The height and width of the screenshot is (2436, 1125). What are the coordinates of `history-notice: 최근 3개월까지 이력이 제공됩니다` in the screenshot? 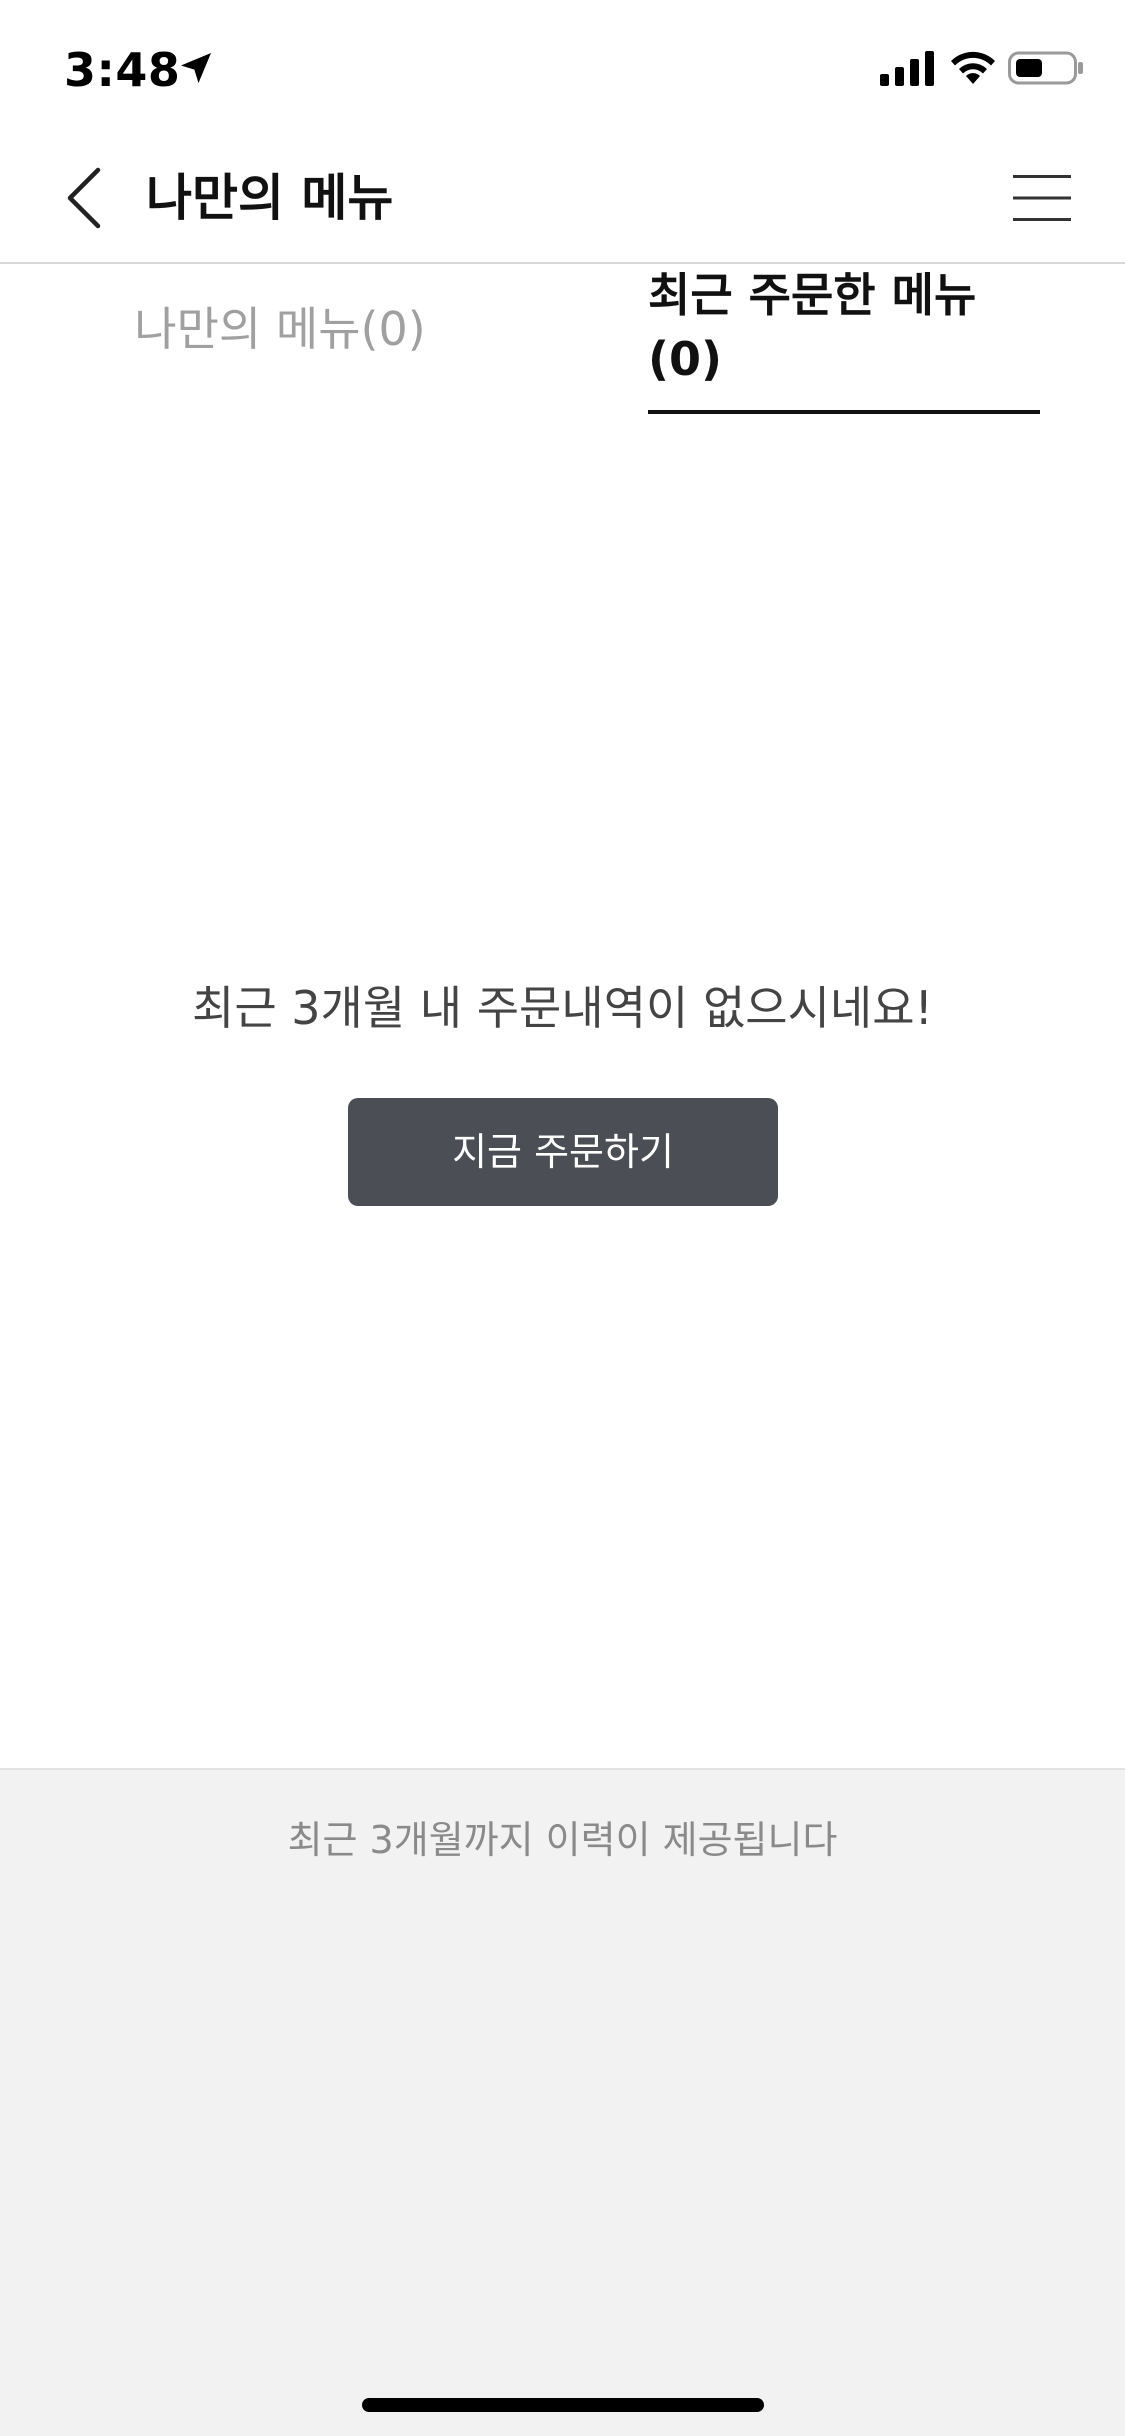 It's located at (562, 1840).